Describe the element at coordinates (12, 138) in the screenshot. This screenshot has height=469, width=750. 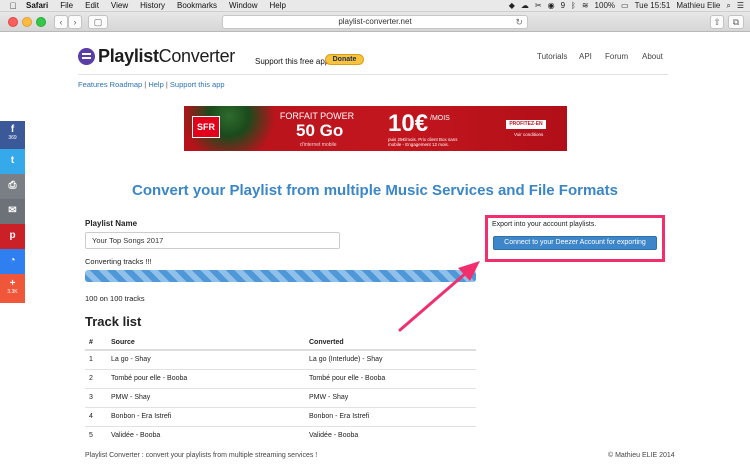
I see `facebook-count: 369` at that location.